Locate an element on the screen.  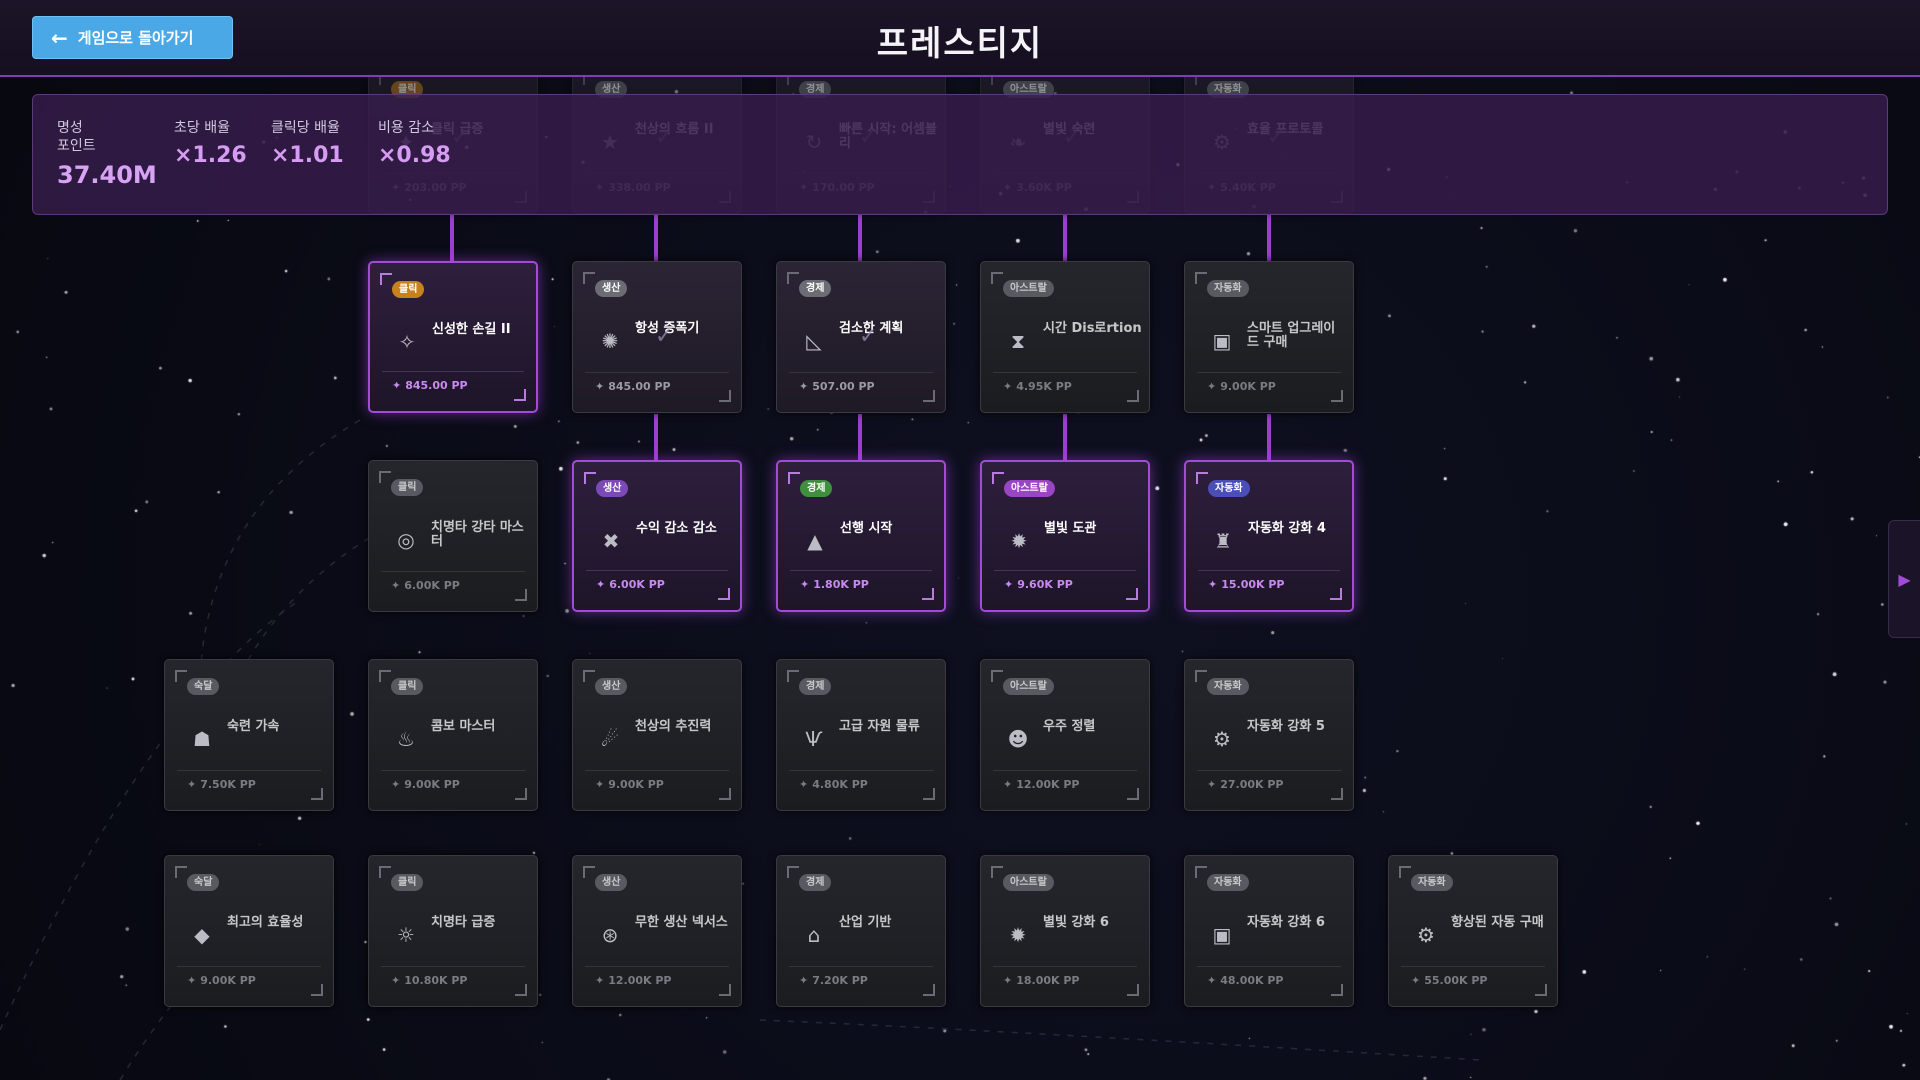
upgrade-cost: 9.60K PP is located at coordinates (1045, 584).